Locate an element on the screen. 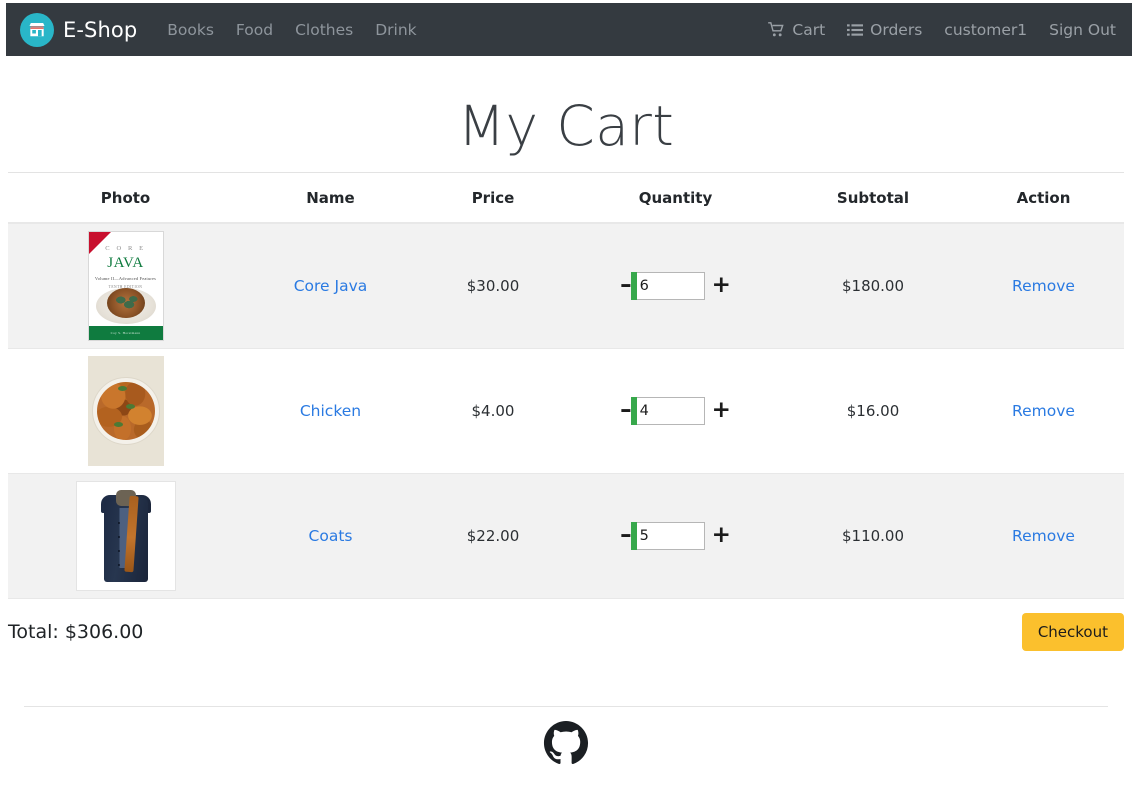 The width and height of the screenshot is (1132, 791). github-octocat-icon is located at coordinates (566, 745).